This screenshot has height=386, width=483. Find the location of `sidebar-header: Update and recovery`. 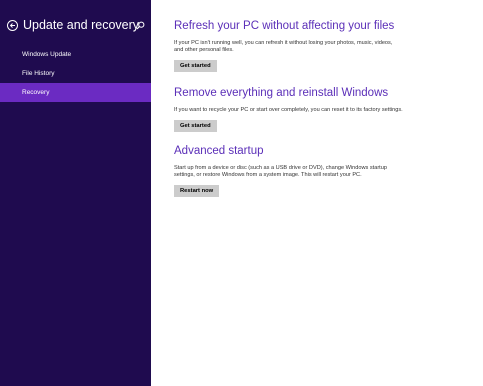

sidebar-header: Update and recovery is located at coordinates (75, 20).